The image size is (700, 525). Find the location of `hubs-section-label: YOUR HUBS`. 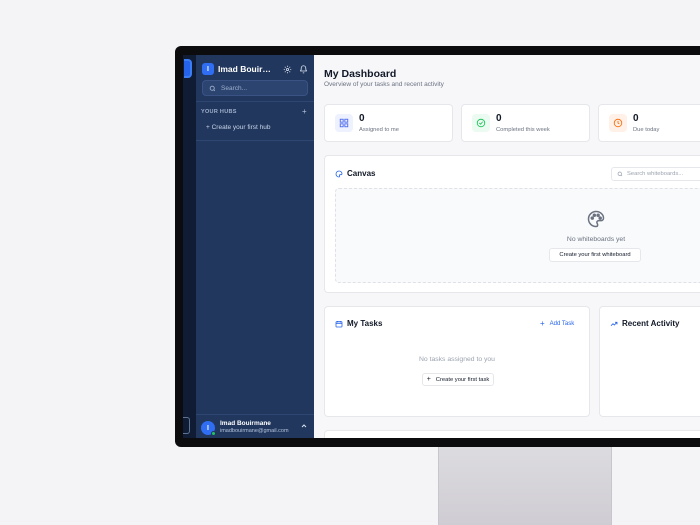

hubs-section-label: YOUR HUBS is located at coordinates (219, 112).